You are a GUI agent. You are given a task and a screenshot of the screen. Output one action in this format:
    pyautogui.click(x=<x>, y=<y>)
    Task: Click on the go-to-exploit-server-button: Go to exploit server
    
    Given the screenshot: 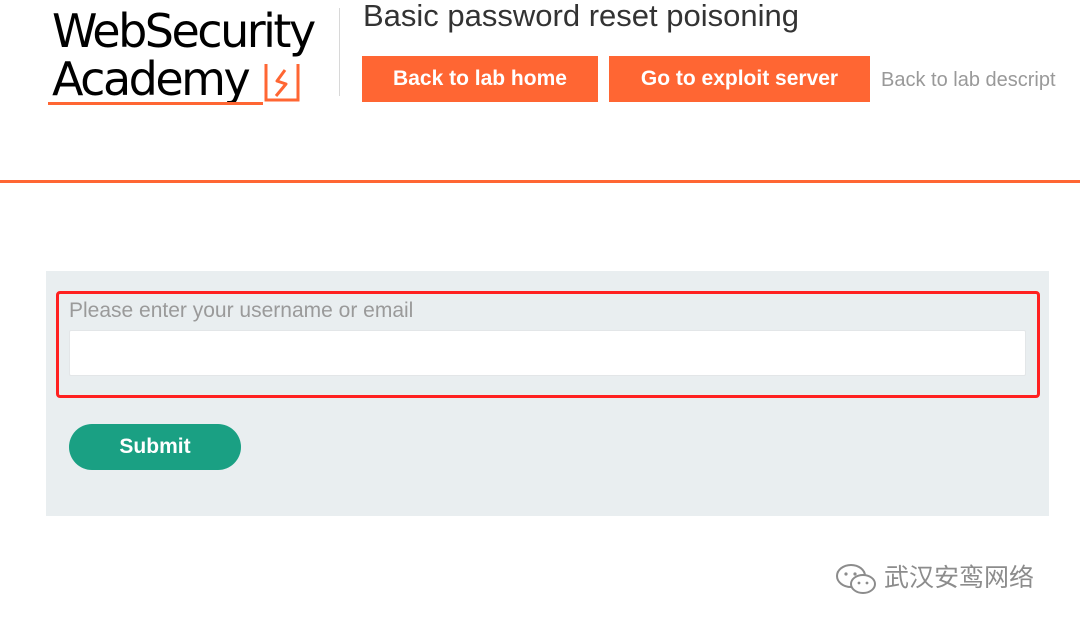 What is the action you would take?
    pyautogui.click(x=739, y=79)
    